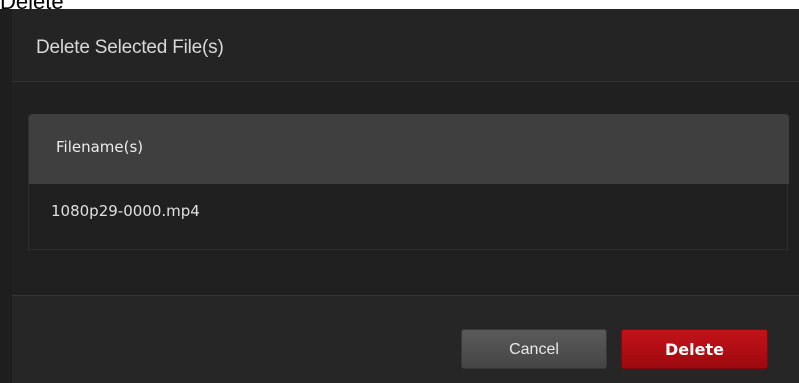 The height and width of the screenshot is (383, 799). What do you see at coordinates (534, 349) in the screenshot?
I see `cancel-button: Cancel` at bounding box center [534, 349].